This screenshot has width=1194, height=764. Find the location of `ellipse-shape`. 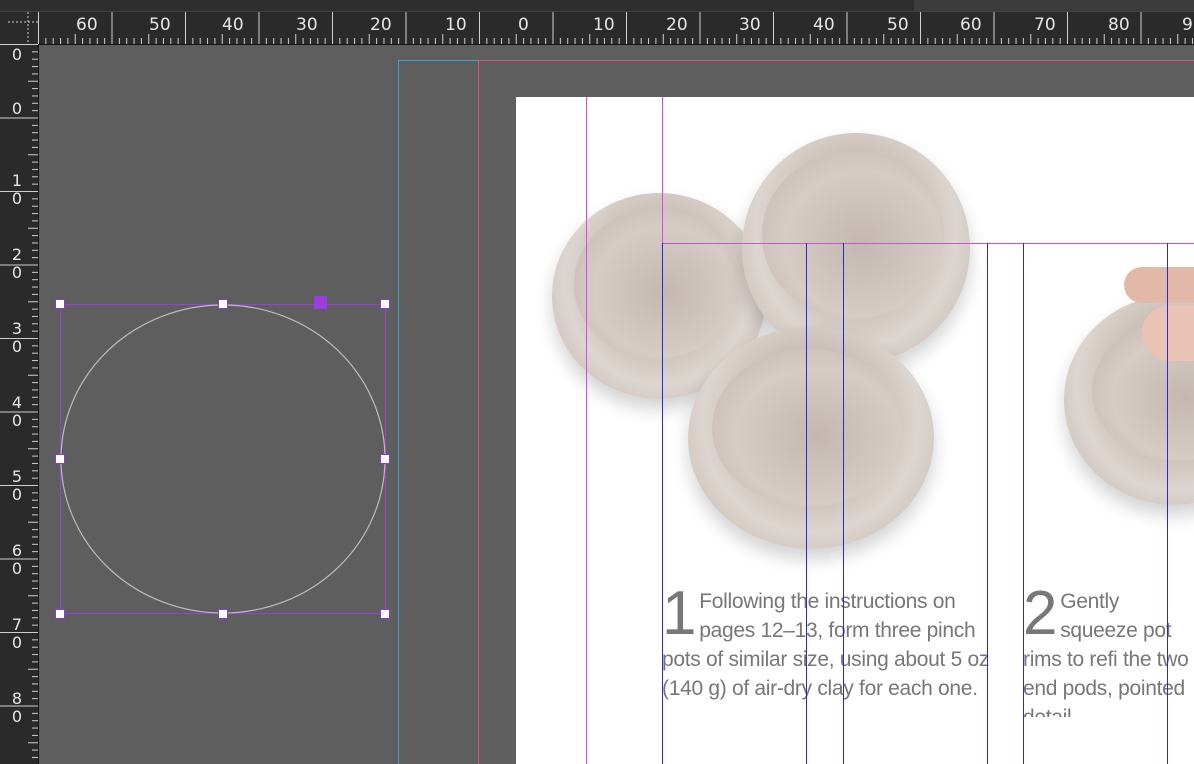

ellipse-shape is located at coordinates (223, 459).